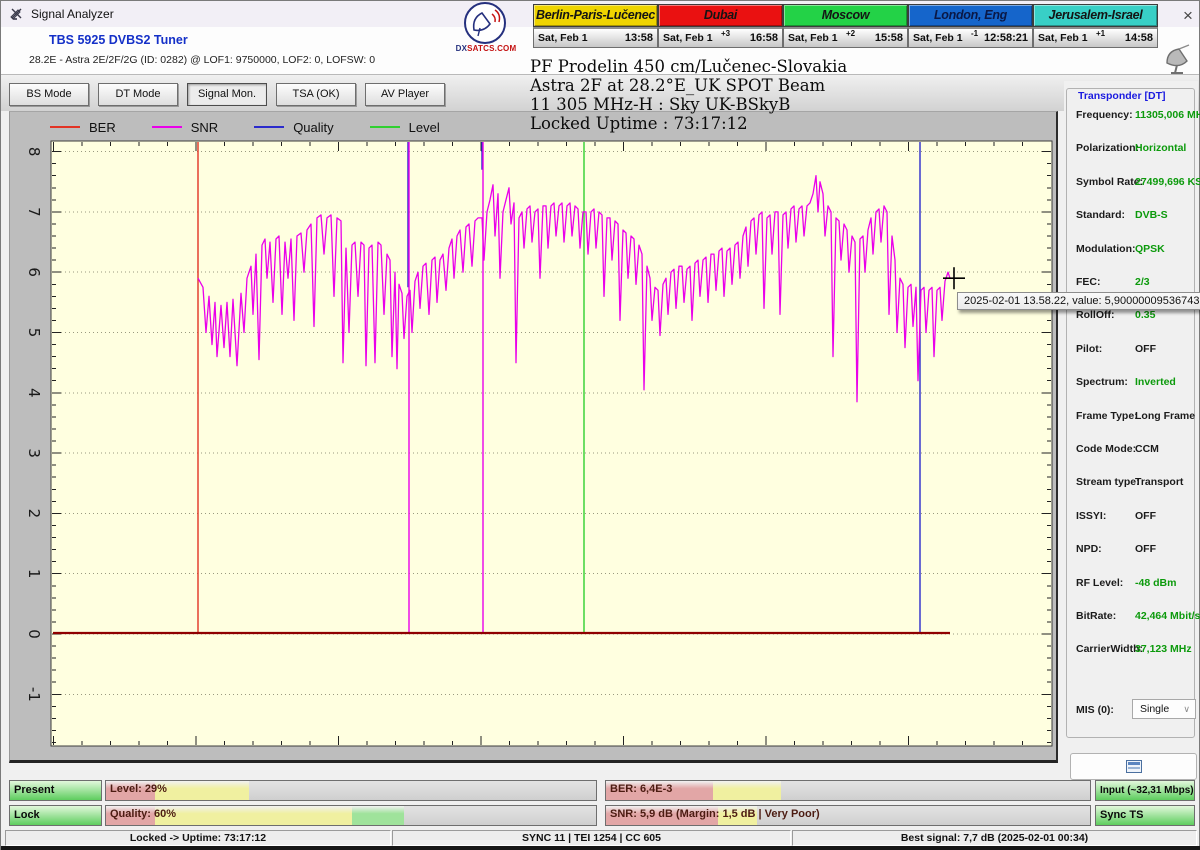 This screenshot has width=1200, height=850. What do you see at coordinates (848, 815) in the screenshot?
I see `snr-progress-bar: SNR: 5,9 dB (Margin: 1,5 dB | Very Poor)` at bounding box center [848, 815].